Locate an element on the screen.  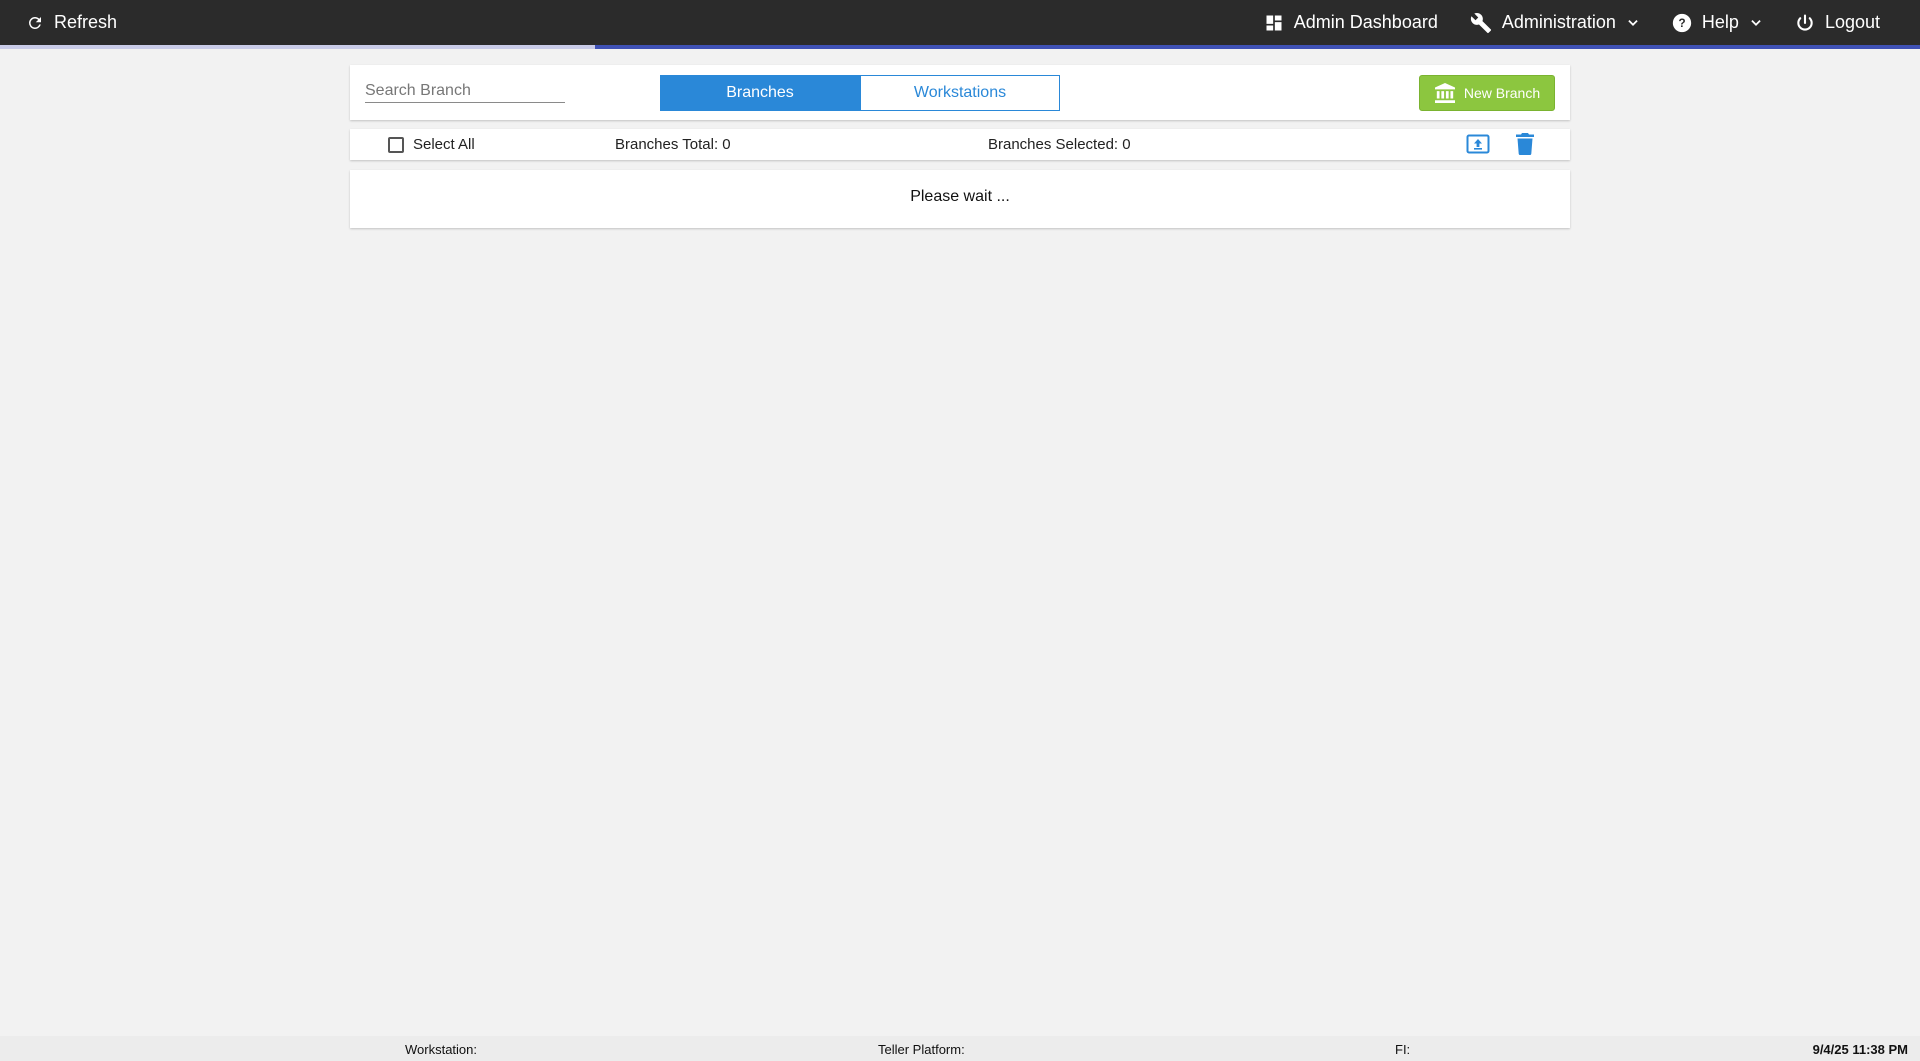
branches-selected: Branches Selected: 0 is located at coordinates (1059, 144).